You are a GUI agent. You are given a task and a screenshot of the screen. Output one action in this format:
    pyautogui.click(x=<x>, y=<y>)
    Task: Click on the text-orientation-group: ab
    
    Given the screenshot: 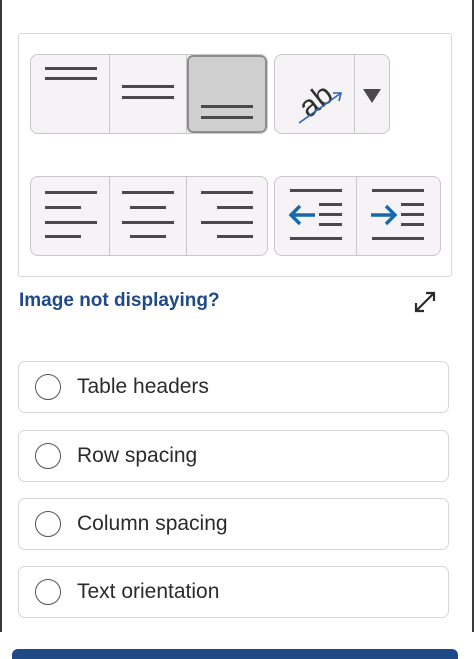 What is the action you would take?
    pyautogui.click(x=332, y=94)
    